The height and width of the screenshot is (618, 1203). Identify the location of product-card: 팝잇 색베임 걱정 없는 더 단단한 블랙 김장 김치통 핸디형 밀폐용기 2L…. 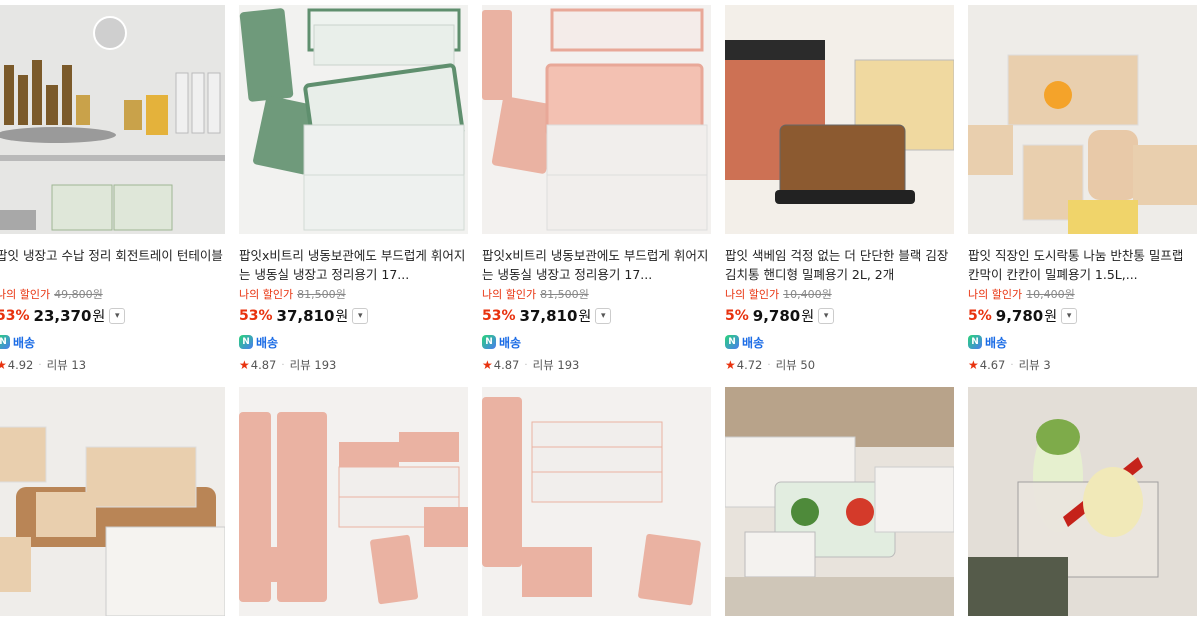
(839, 189).